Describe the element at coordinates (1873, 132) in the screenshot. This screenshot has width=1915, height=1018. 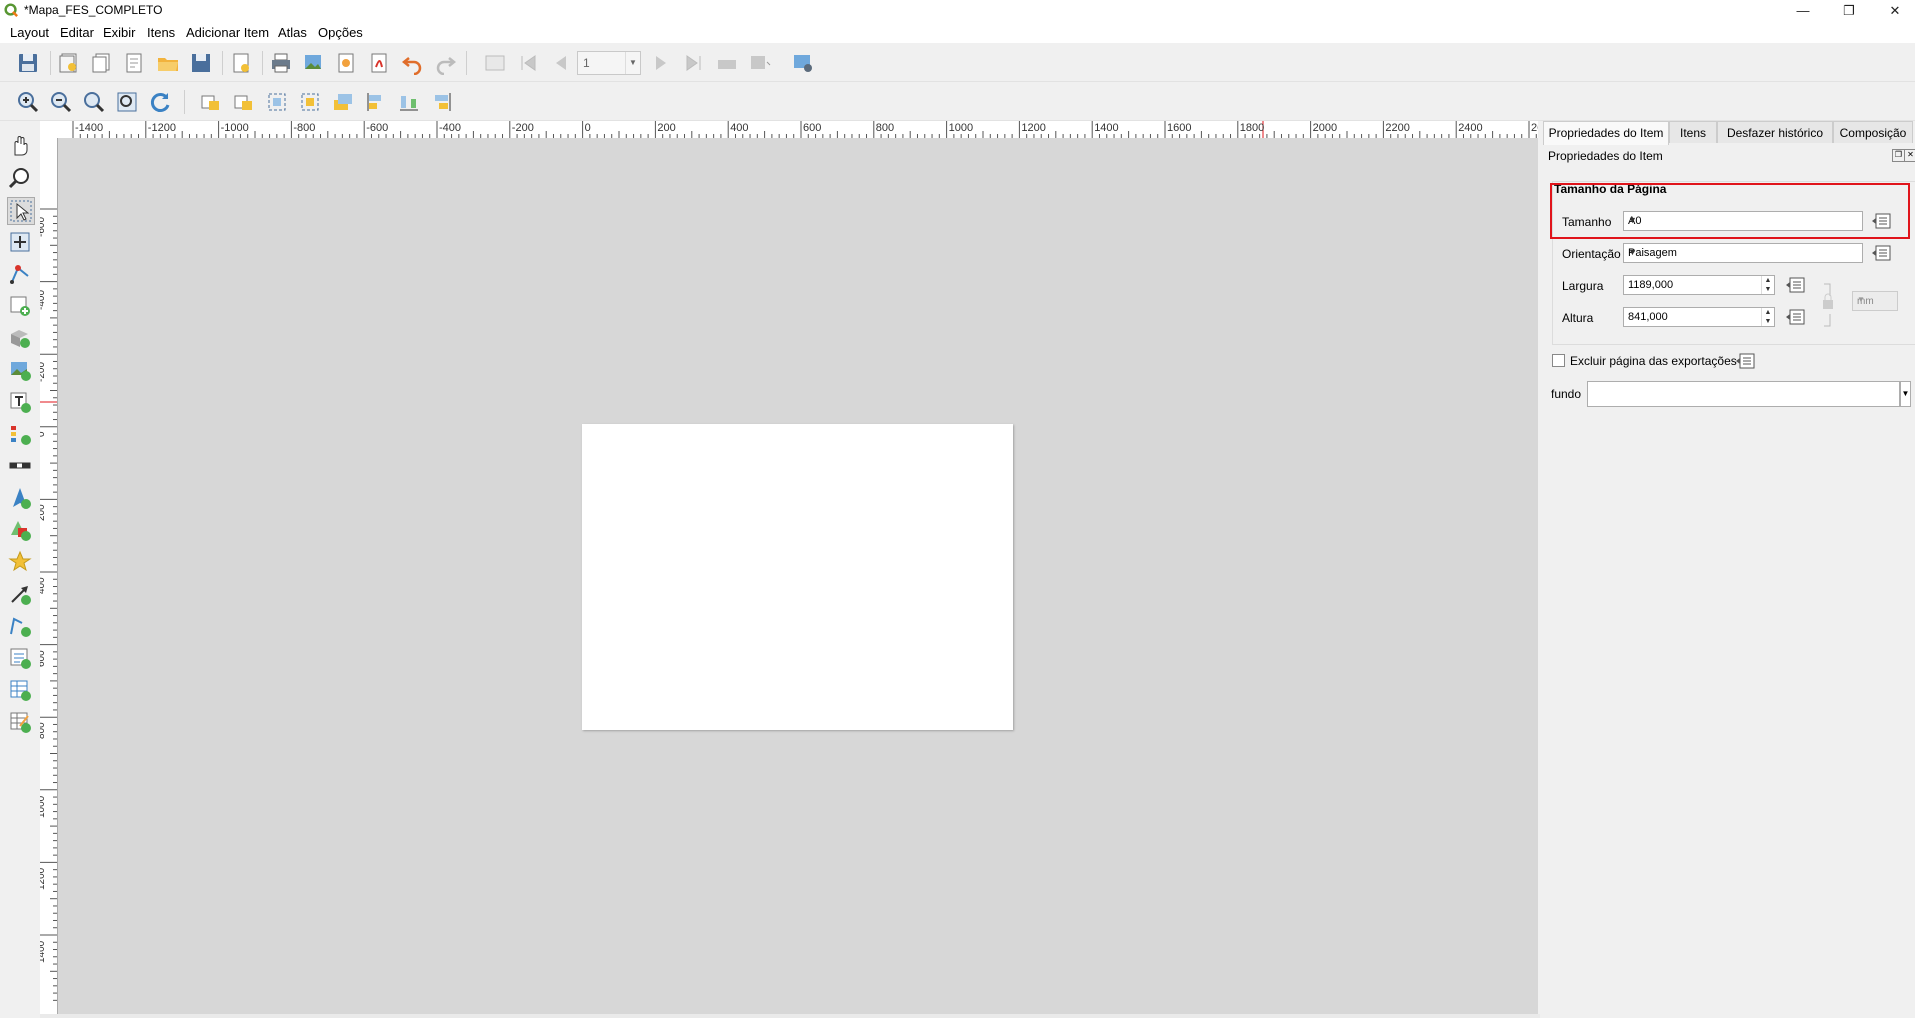
I see `tab-composition: Composição` at that location.